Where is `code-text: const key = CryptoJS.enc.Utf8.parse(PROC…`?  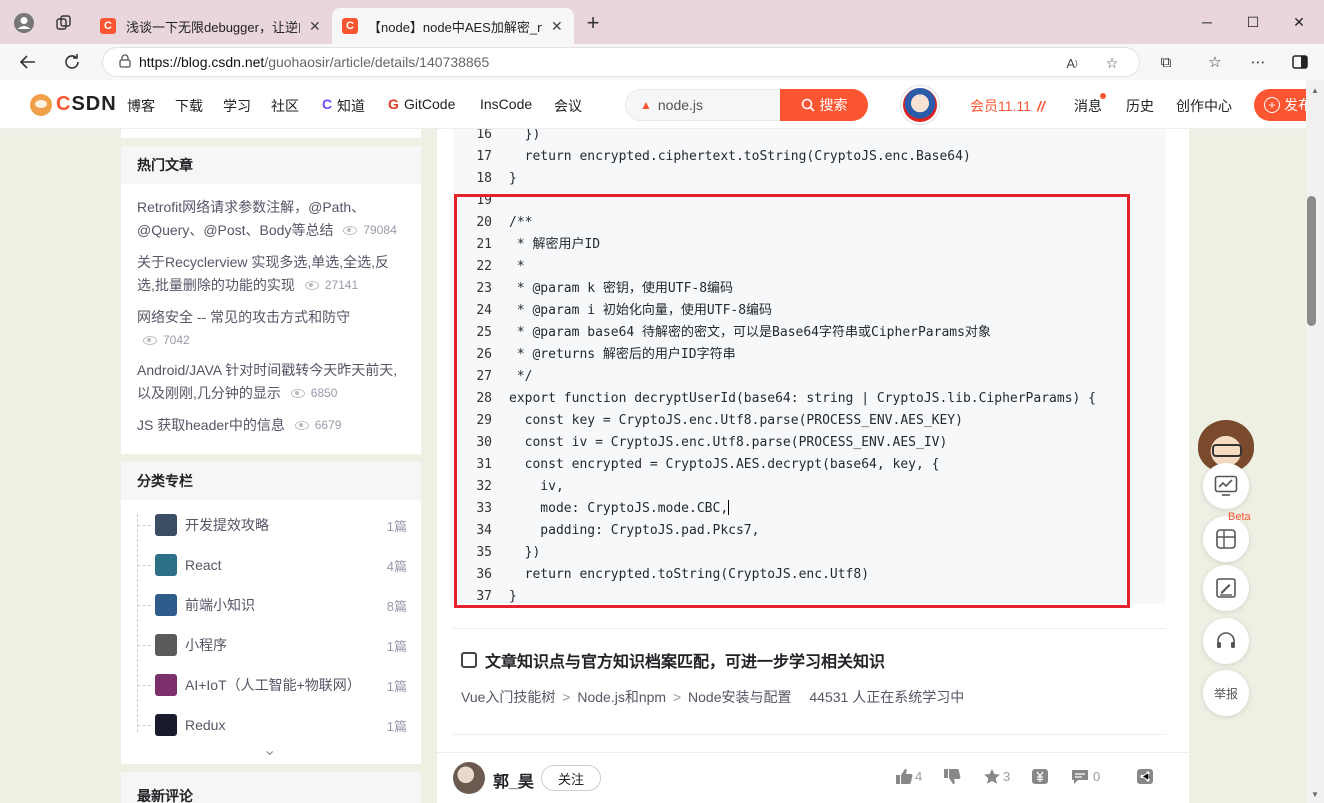
code-text: const key = CryptoJS.enc.Utf8.parse(PROC… is located at coordinates (736, 420).